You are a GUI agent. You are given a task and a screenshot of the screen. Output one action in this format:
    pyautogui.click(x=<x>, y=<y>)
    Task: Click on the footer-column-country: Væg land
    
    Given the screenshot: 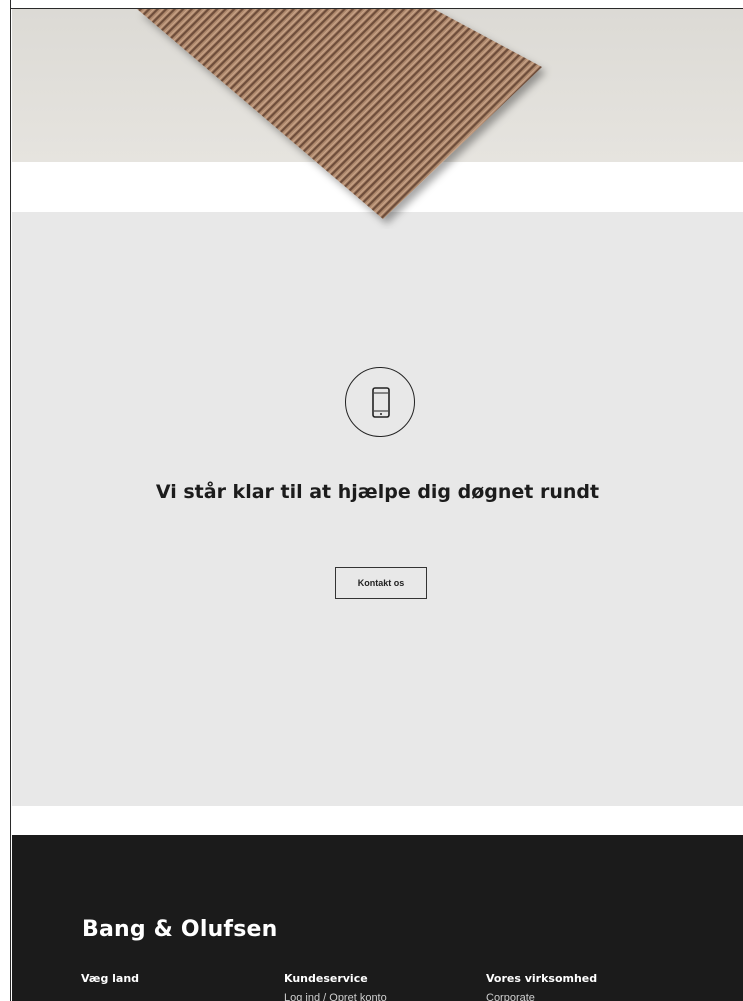 What is the action you would take?
    pyautogui.click(x=110, y=978)
    